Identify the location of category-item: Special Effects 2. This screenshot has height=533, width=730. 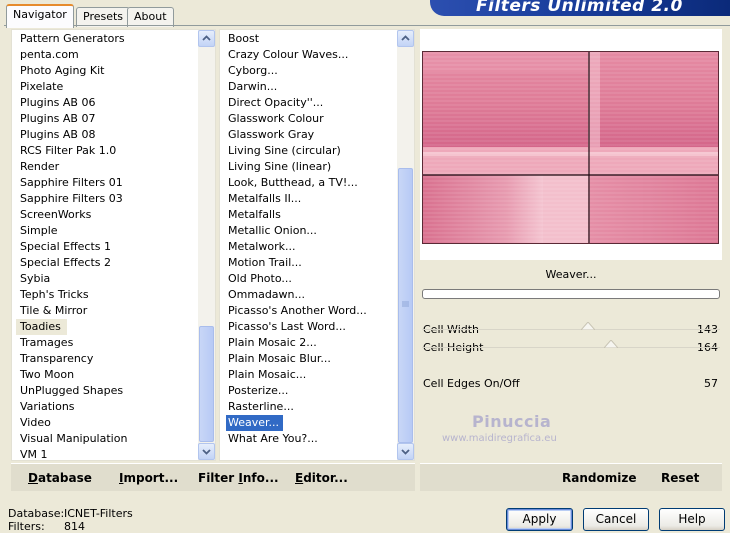
(105, 263).